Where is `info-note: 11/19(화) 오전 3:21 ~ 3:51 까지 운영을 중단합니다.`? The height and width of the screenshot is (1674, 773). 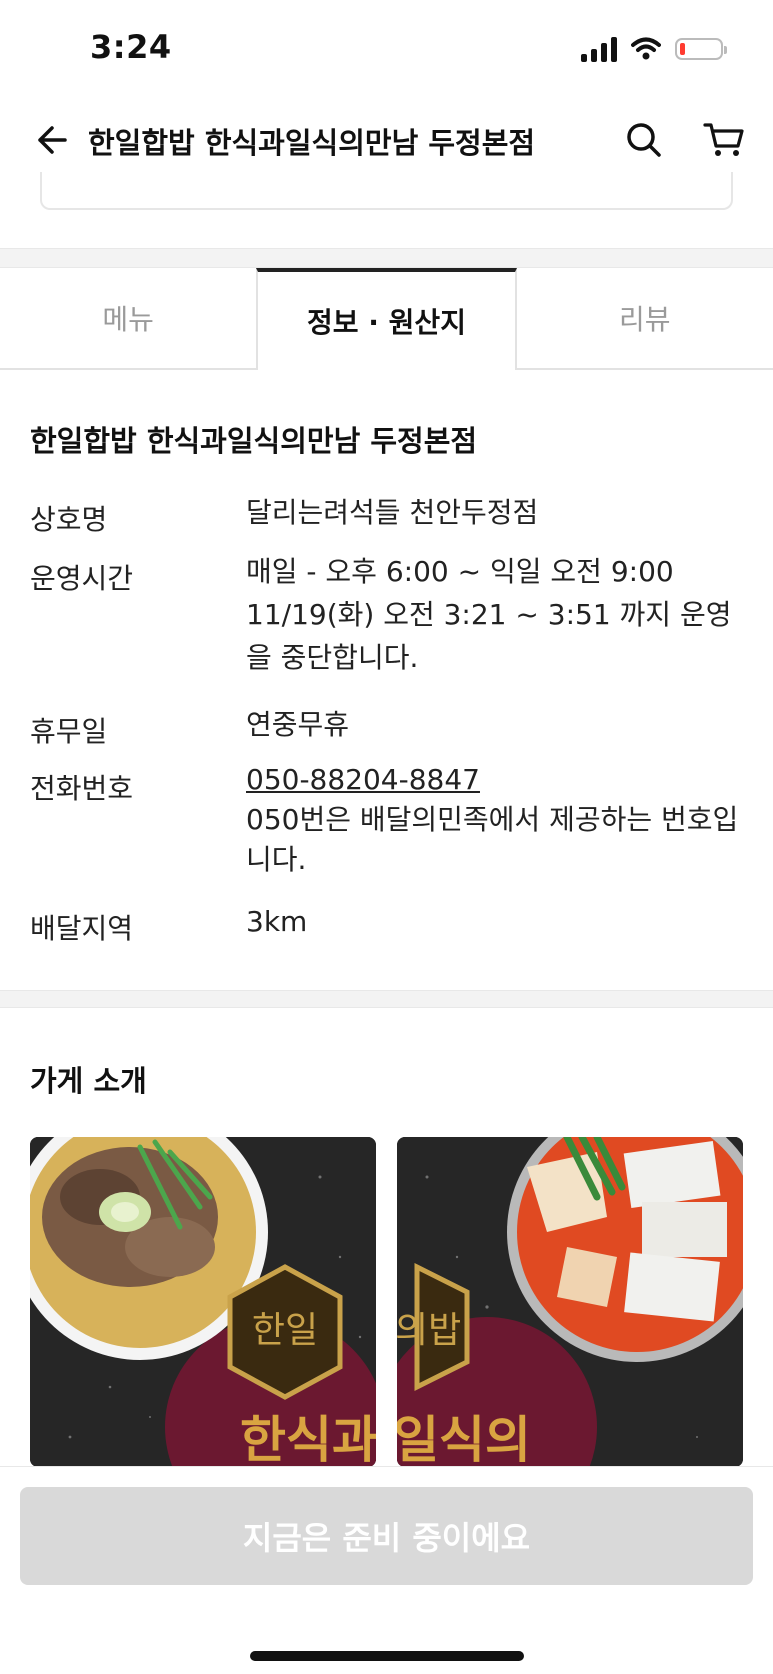 info-note: 11/19(화) 오전 3:21 ~ 3:51 까지 운영을 중단합니다. is located at coordinates (489, 636).